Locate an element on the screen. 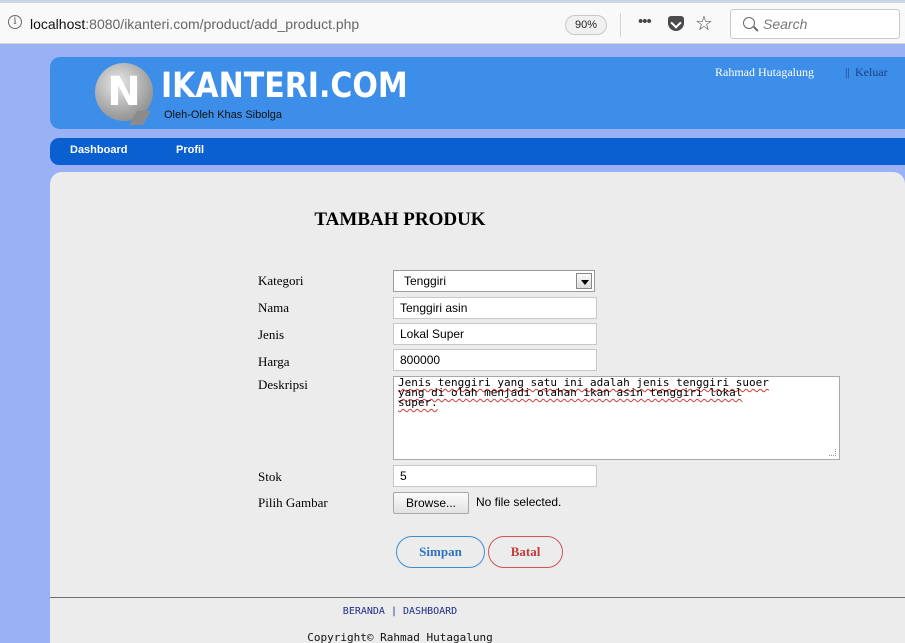  browser-search-input: Search is located at coordinates (815, 24).